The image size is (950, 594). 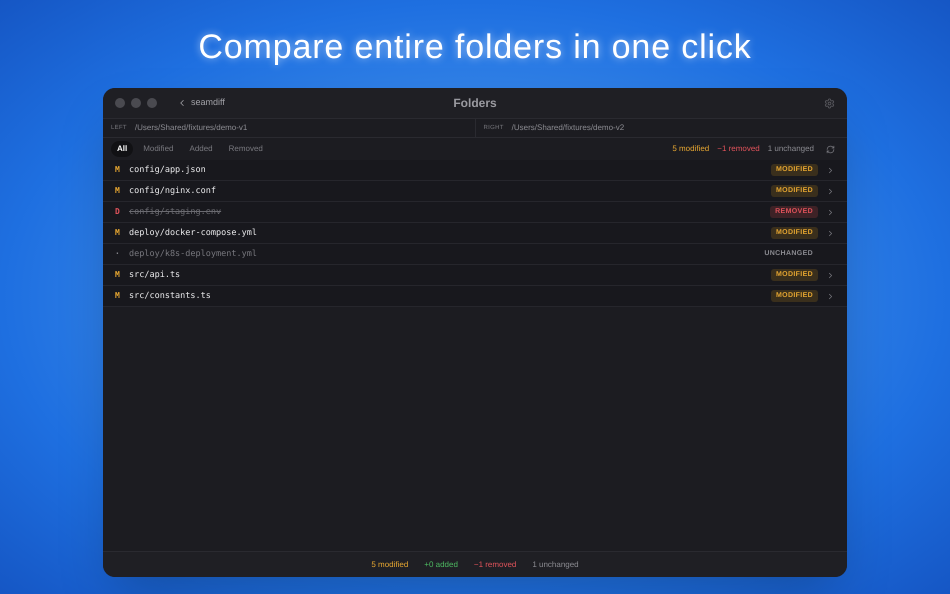 What do you see at coordinates (568, 128) in the screenshot?
I see `path-value: /Users/Shared/fixtures/demo-v2` at bounding box center [568, 128].